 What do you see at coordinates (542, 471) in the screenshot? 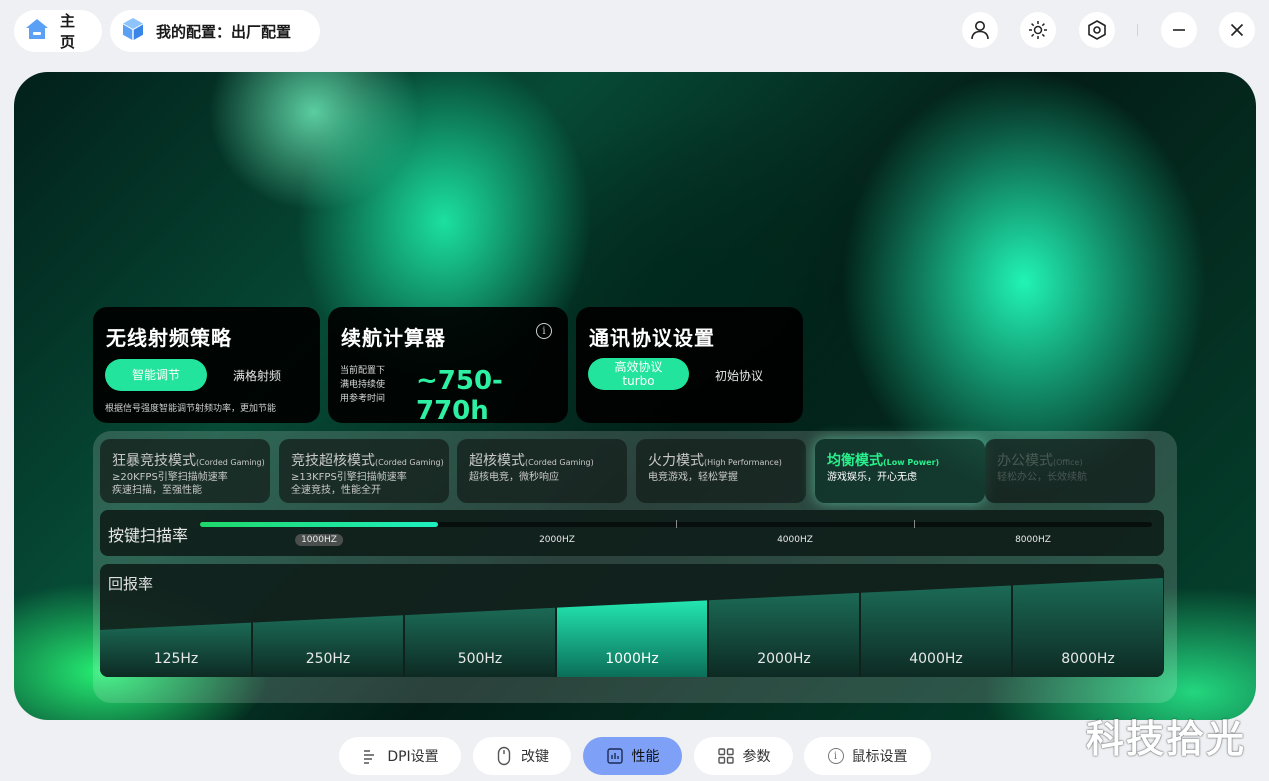
I see `mode-card: 超核模式(Corded Gaming) 超核电竞，微秒响应` at bounding box center [542, 471].